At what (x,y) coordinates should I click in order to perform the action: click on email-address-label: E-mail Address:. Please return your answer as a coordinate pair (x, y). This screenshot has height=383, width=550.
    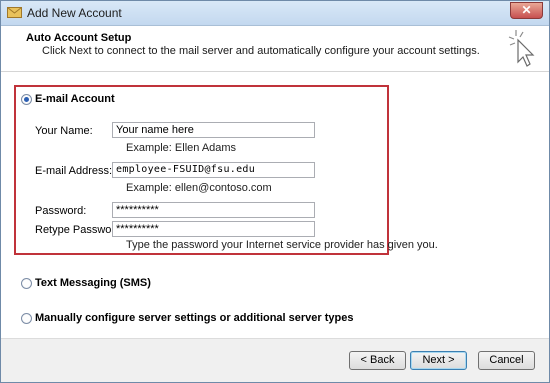
    Looking at the image, I should click on (74, 171).